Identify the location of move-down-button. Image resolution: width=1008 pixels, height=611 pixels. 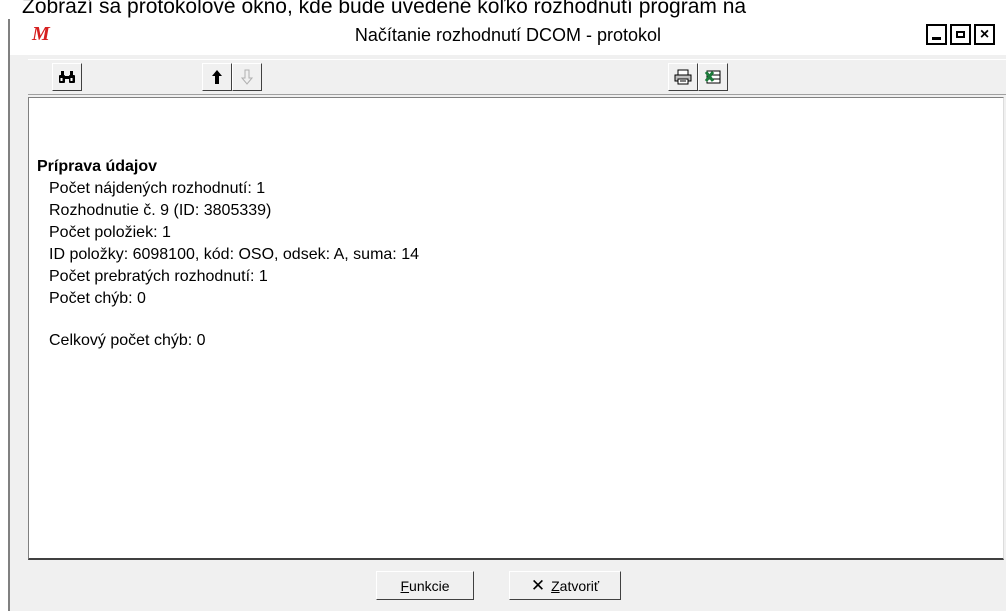
(247, 77).